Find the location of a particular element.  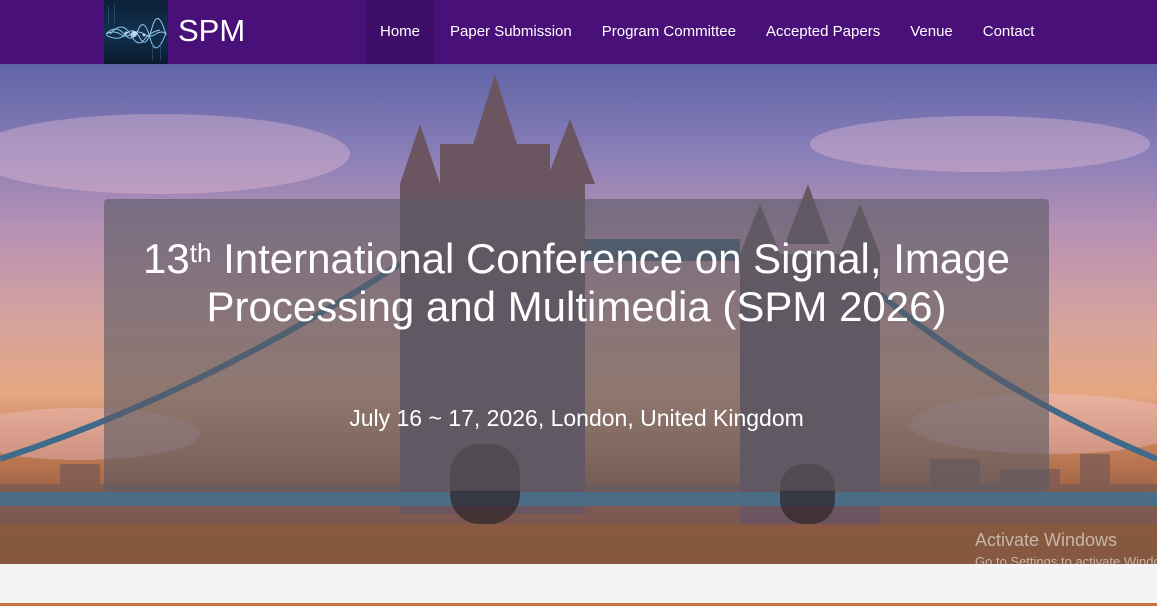

watermark-line-2: Go to Settings to activate Windows. is located at coordinates (1066, 561).